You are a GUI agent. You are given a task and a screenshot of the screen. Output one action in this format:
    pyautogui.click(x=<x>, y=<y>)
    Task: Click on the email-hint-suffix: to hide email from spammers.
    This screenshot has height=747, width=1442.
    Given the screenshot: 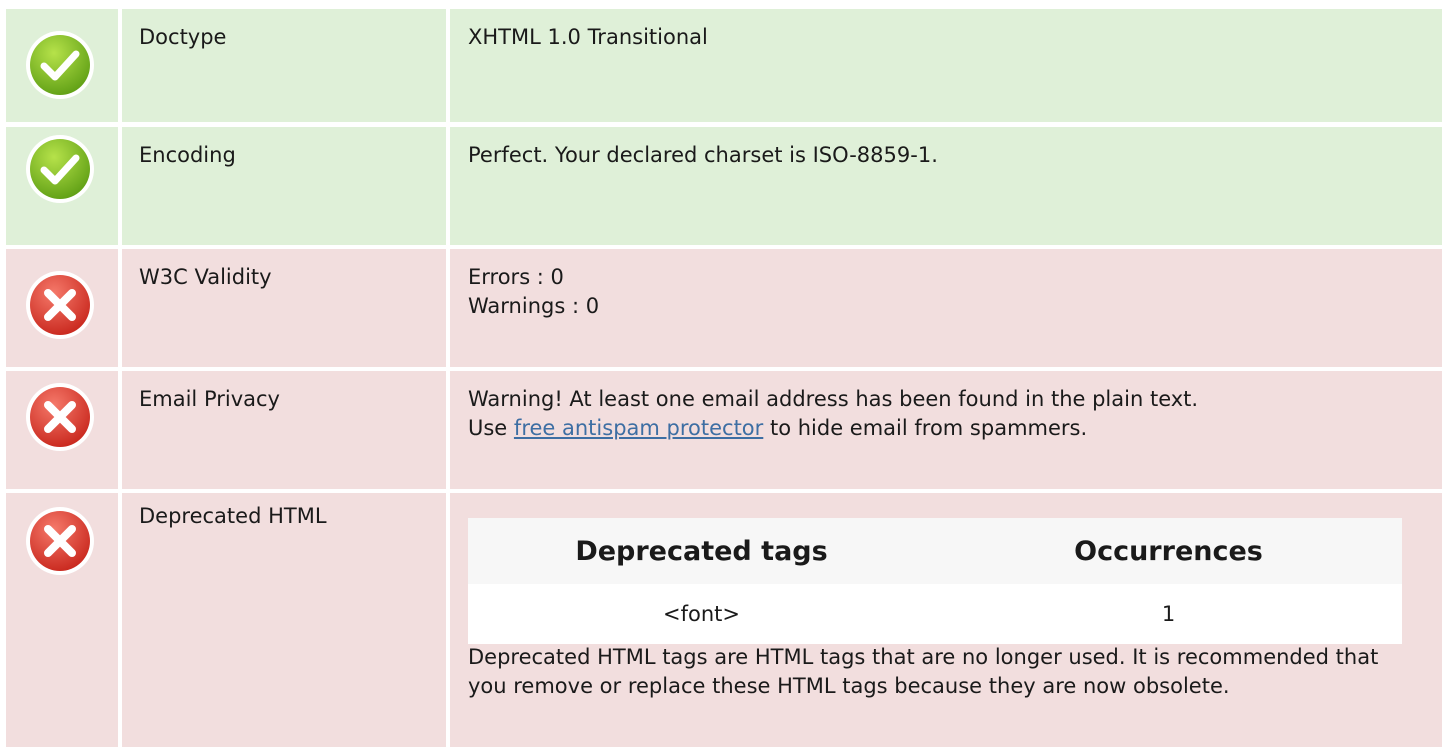 What is the action you would take?
    pyautogui.click(x=925, y=428)
    